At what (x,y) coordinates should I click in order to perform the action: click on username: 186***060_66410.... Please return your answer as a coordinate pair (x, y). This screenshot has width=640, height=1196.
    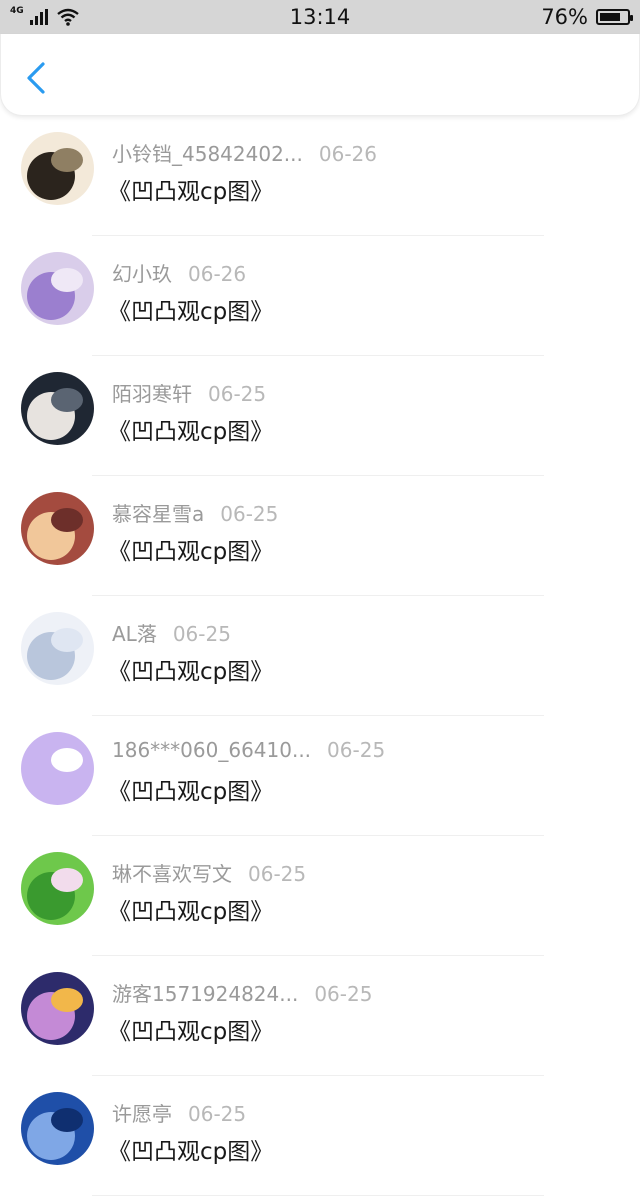
    Looking at the image, I should click on (211, 750).